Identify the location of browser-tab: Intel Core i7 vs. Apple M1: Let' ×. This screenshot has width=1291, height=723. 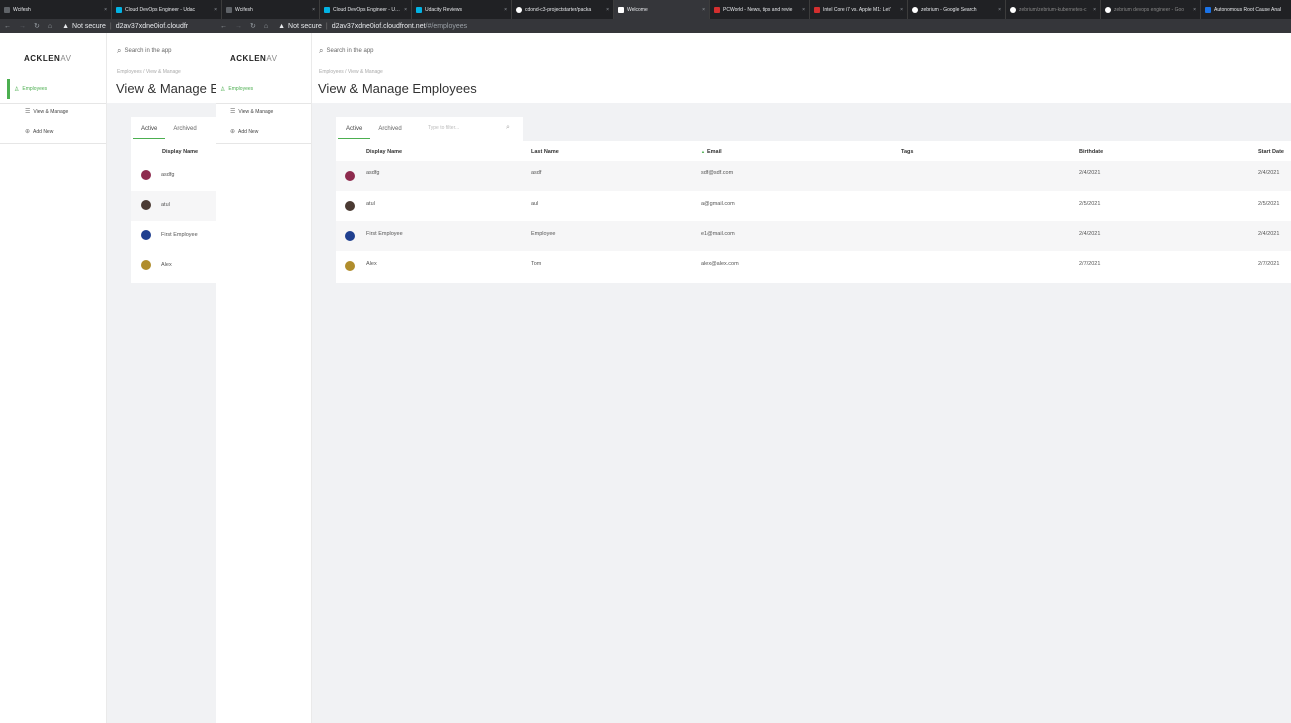
(859, 9).